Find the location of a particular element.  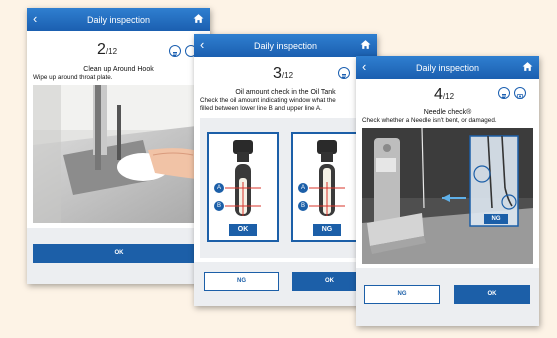

needle-photo: NG is located at coordinates (447, 196).